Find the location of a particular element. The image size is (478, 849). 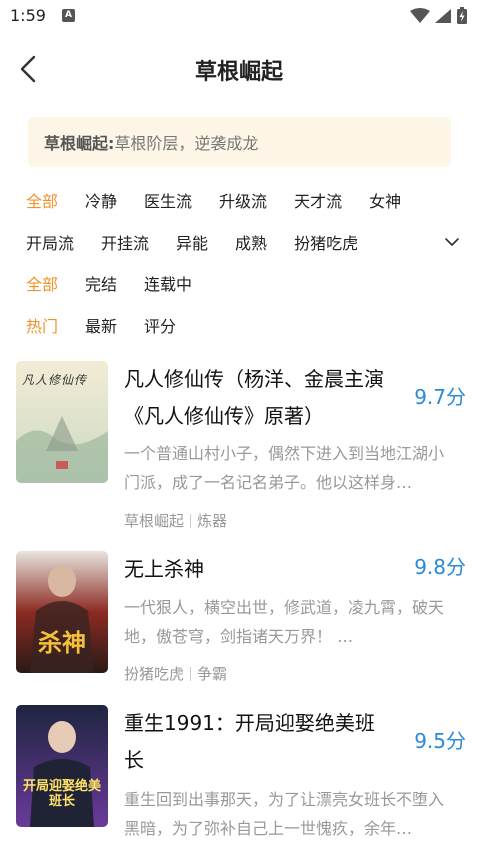

book-tag: 炼器 is located at coordinates (212, 521).